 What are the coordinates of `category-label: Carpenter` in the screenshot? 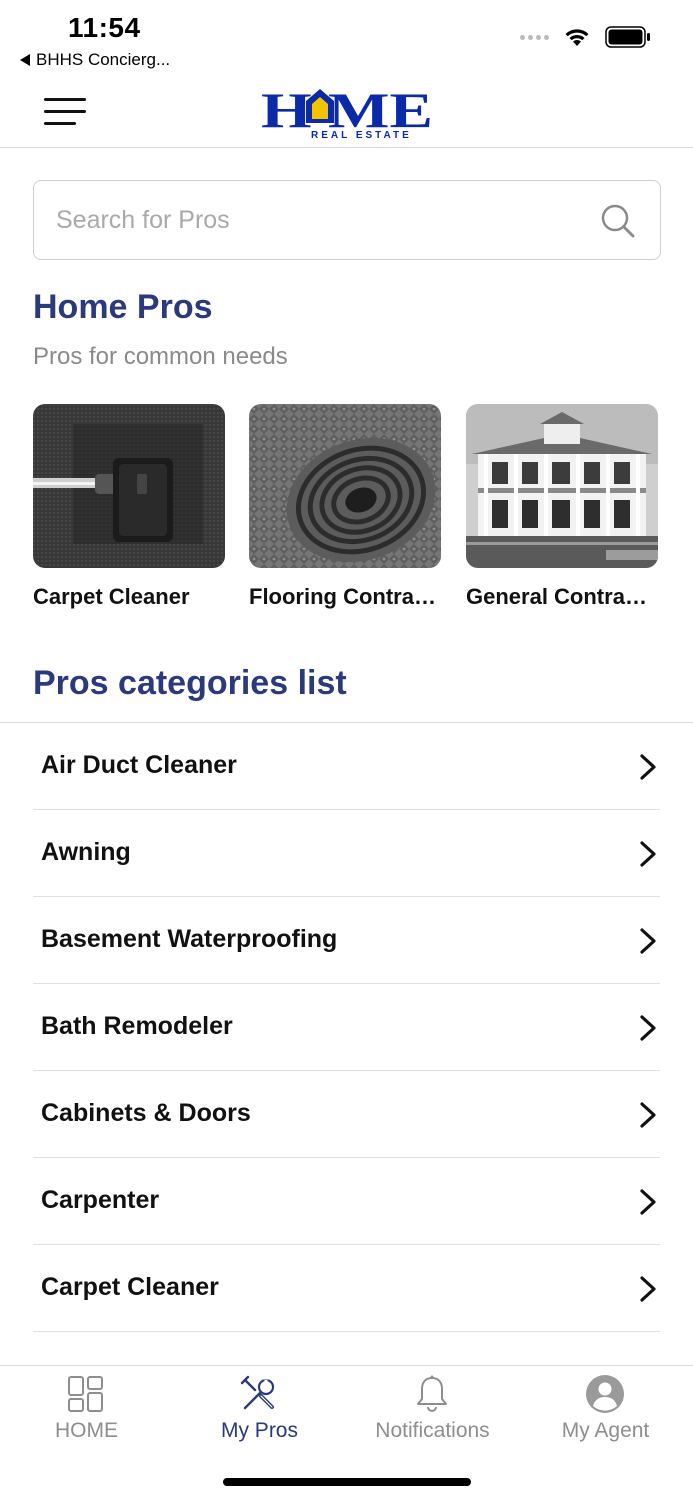 It's located at (100, 1200).